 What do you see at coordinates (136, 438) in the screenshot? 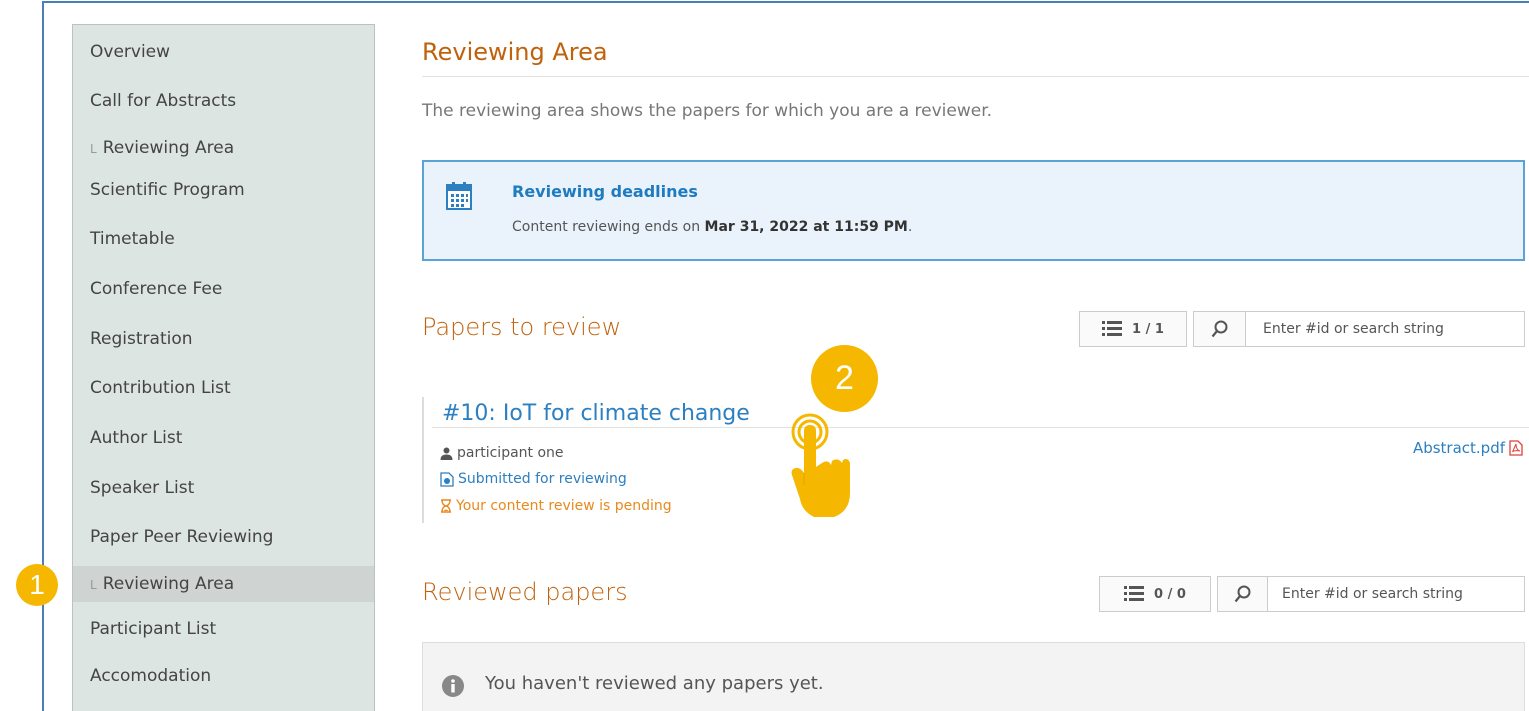
I see `sidebar-item-label: Author List` at bounding box center [136, 438].